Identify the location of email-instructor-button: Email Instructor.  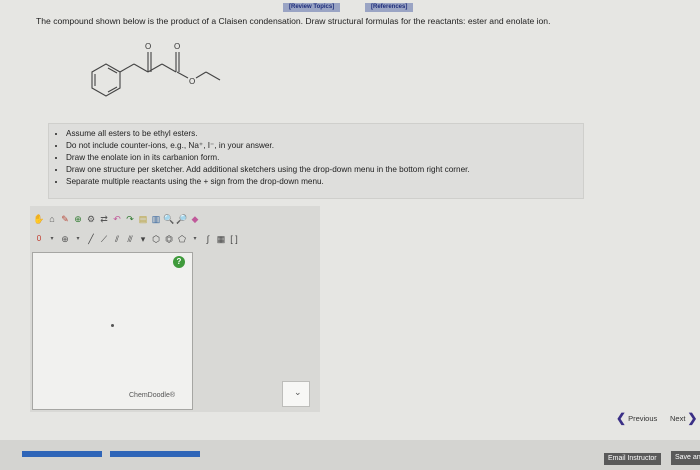
(632, 459).